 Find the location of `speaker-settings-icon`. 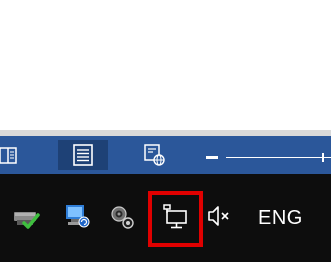

speaker-settings-icon is located at coordinates (122, 217).